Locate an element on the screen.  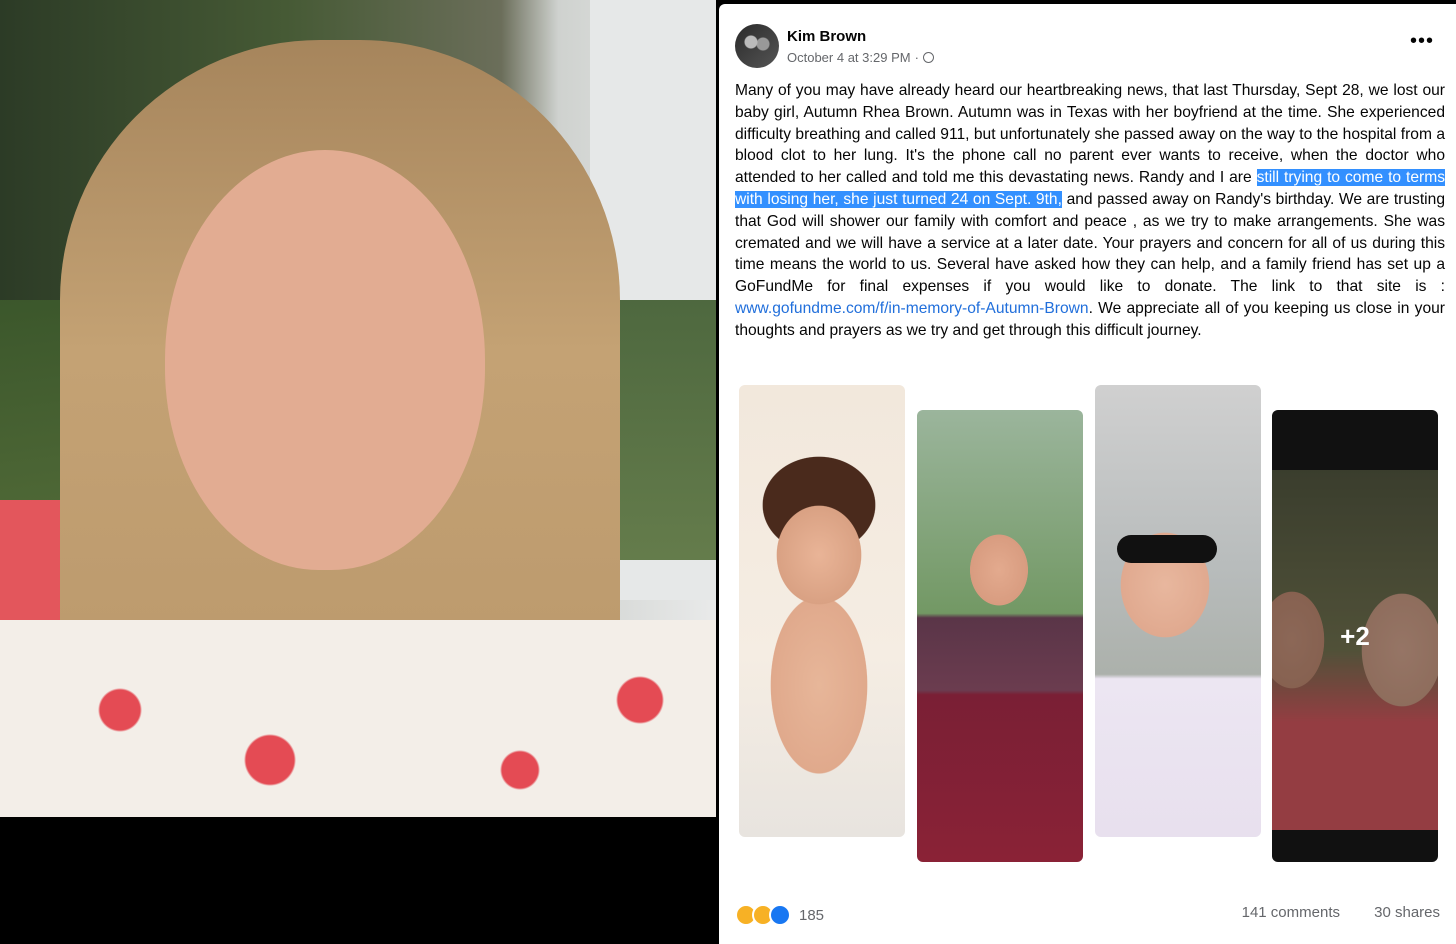
photo-sunglasses is located at coordinates (1167, 549).